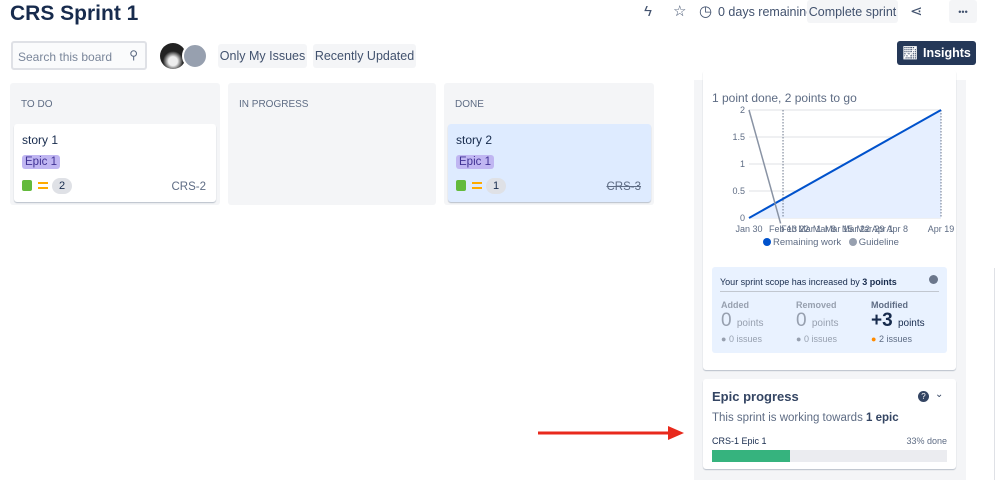  Describe the element at coordinates (742, 110) in the screenshot. I see `y-tick-label: 2` at that location.